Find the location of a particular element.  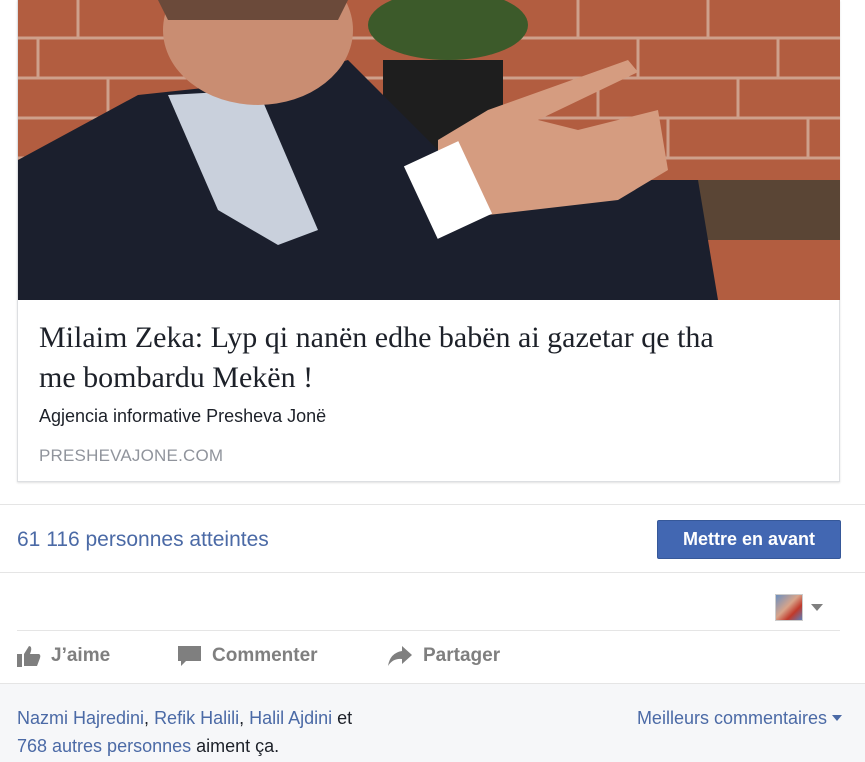

avatar is located at coordinates (789, 607).